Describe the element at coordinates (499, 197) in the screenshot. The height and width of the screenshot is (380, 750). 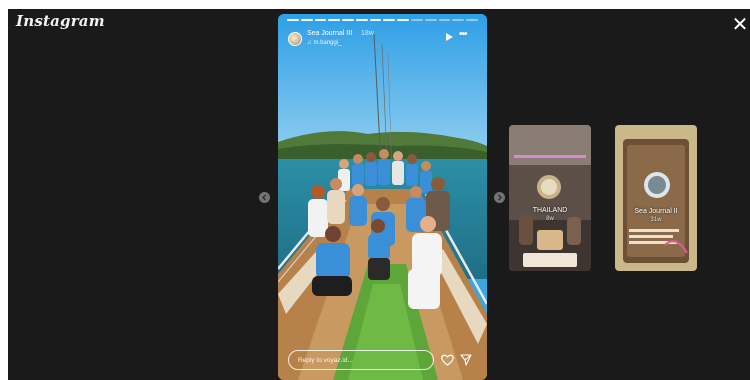
I see `chevron-right-icon` at that location.